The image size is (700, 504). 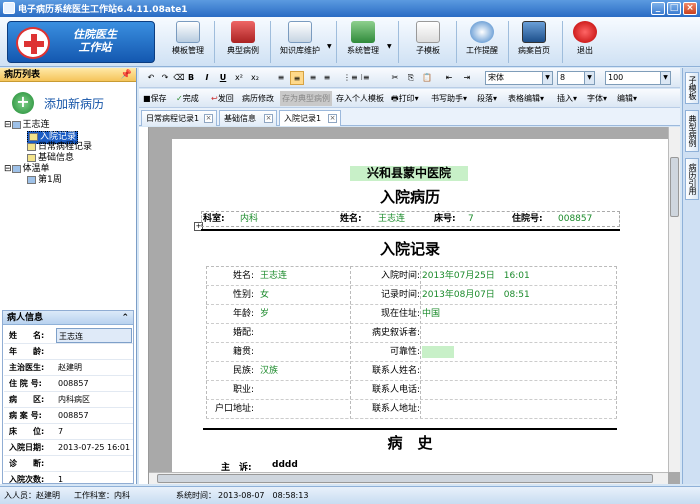 What do you see at coordinates (476, 295) in the screenshot?
I see `field-value: 2013年08月07日 08:51` at bounding box center [476, 295].